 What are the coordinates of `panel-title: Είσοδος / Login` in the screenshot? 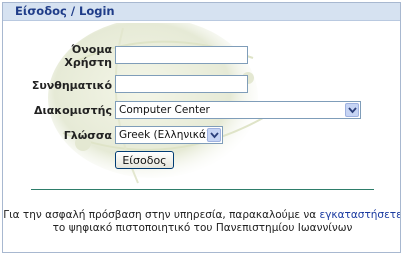 It's located at (65, 11).